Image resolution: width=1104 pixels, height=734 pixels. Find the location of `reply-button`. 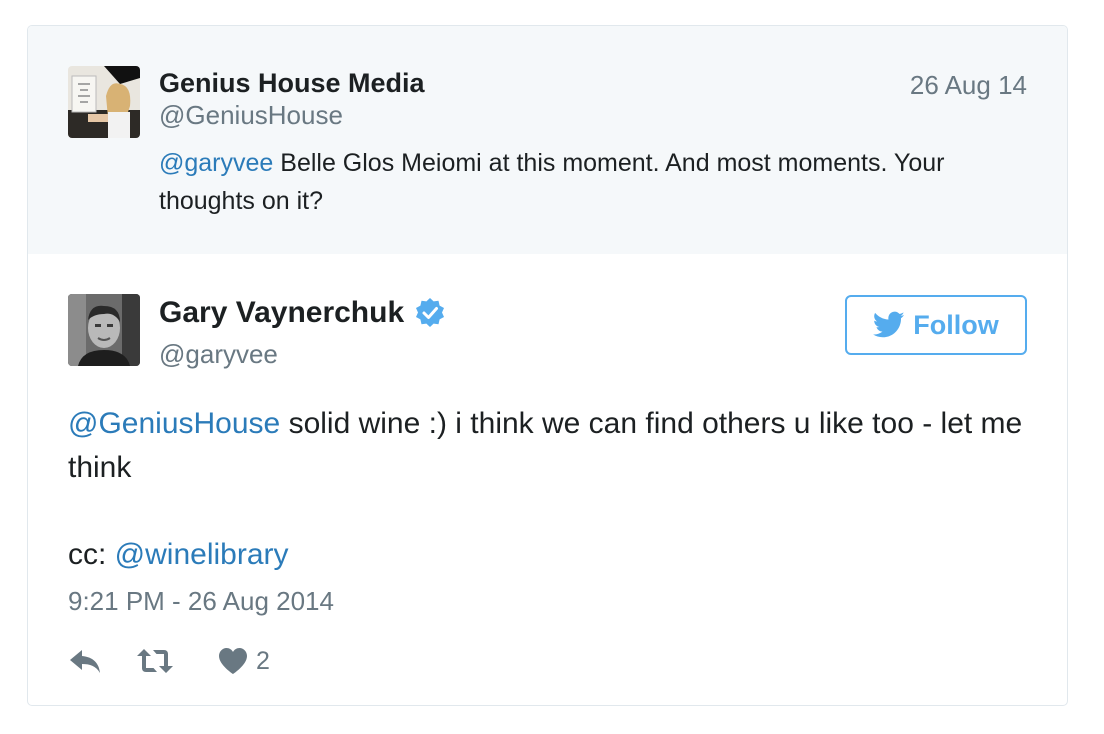

reply-button is located at coordinates (85, 661).